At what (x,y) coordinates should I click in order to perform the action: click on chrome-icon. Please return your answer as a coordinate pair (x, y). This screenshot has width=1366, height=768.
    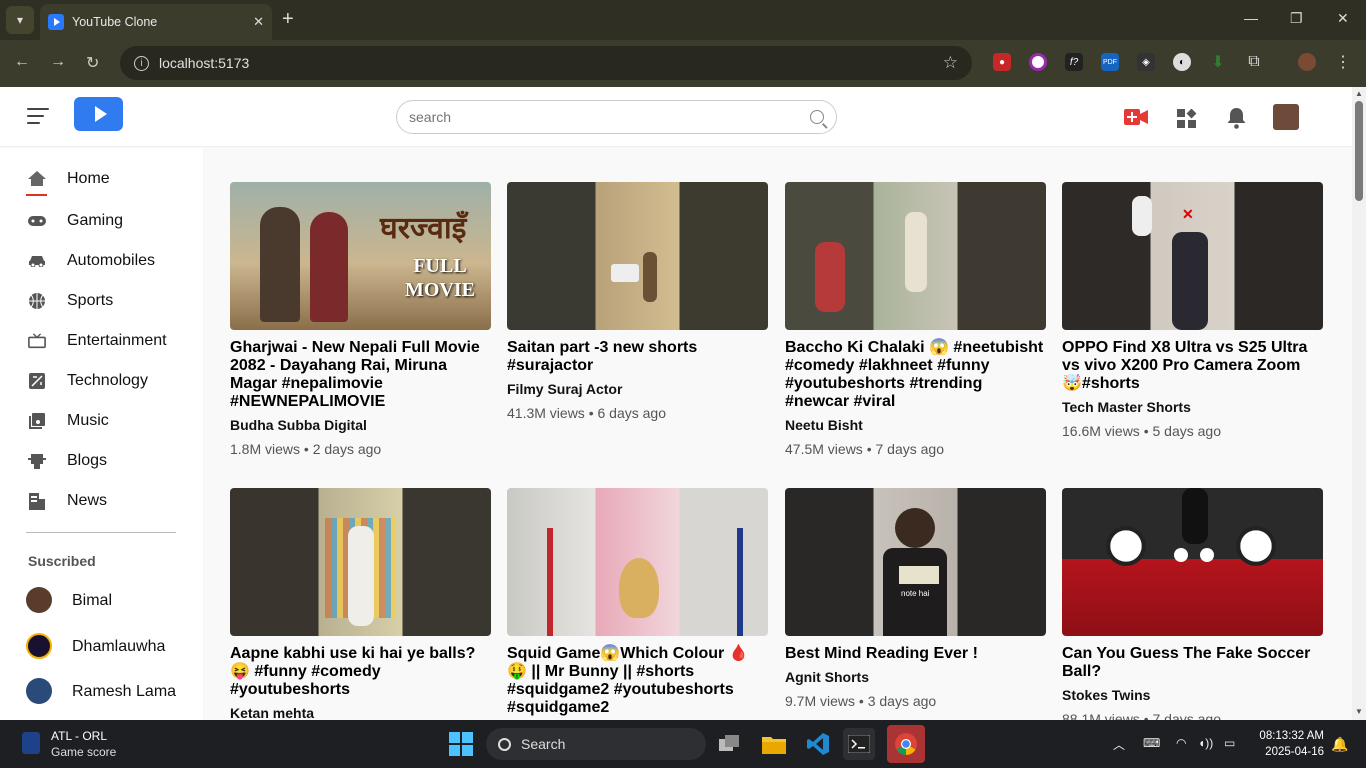
    Looking at the image, I should click on (906, 744).